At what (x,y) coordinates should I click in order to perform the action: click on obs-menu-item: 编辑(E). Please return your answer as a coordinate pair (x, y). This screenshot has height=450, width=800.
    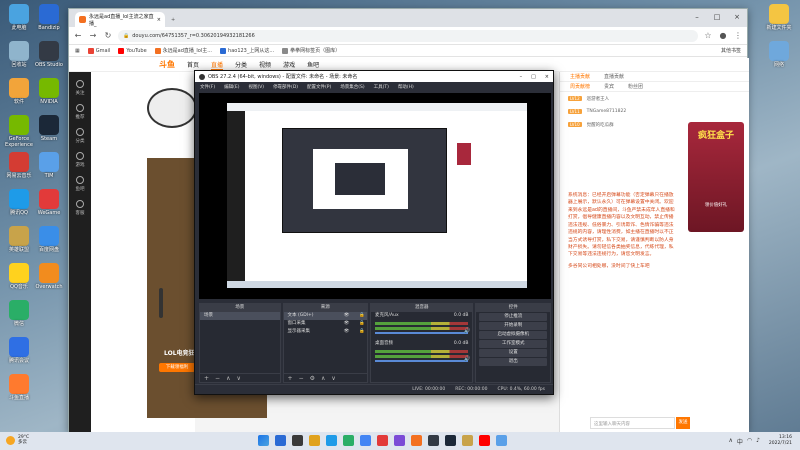
    Looking at the image, I should click on (231, 87).